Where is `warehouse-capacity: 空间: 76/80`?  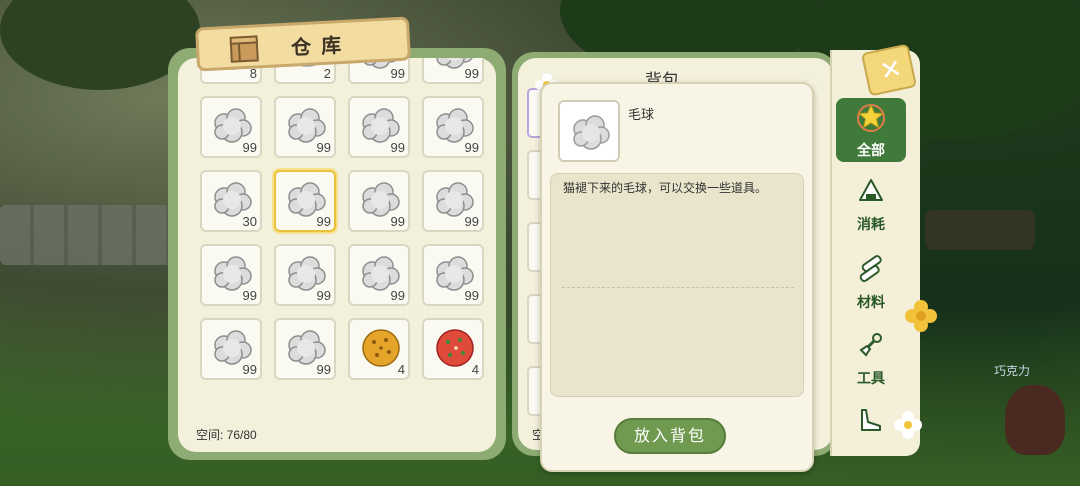 warehouse-capacity: 空间: 76/80 is located at coordinates (226, 435).